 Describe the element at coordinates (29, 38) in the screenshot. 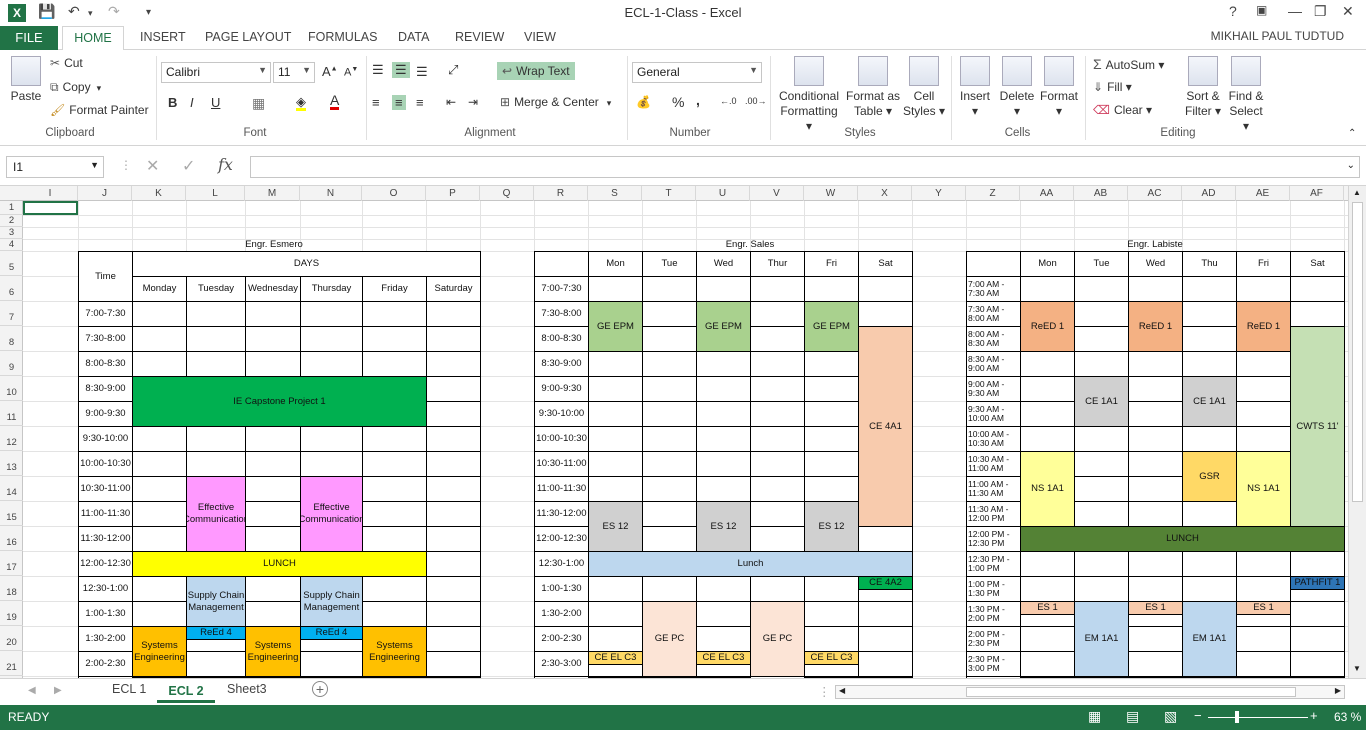

I see `tab-file: FILE` at that location.